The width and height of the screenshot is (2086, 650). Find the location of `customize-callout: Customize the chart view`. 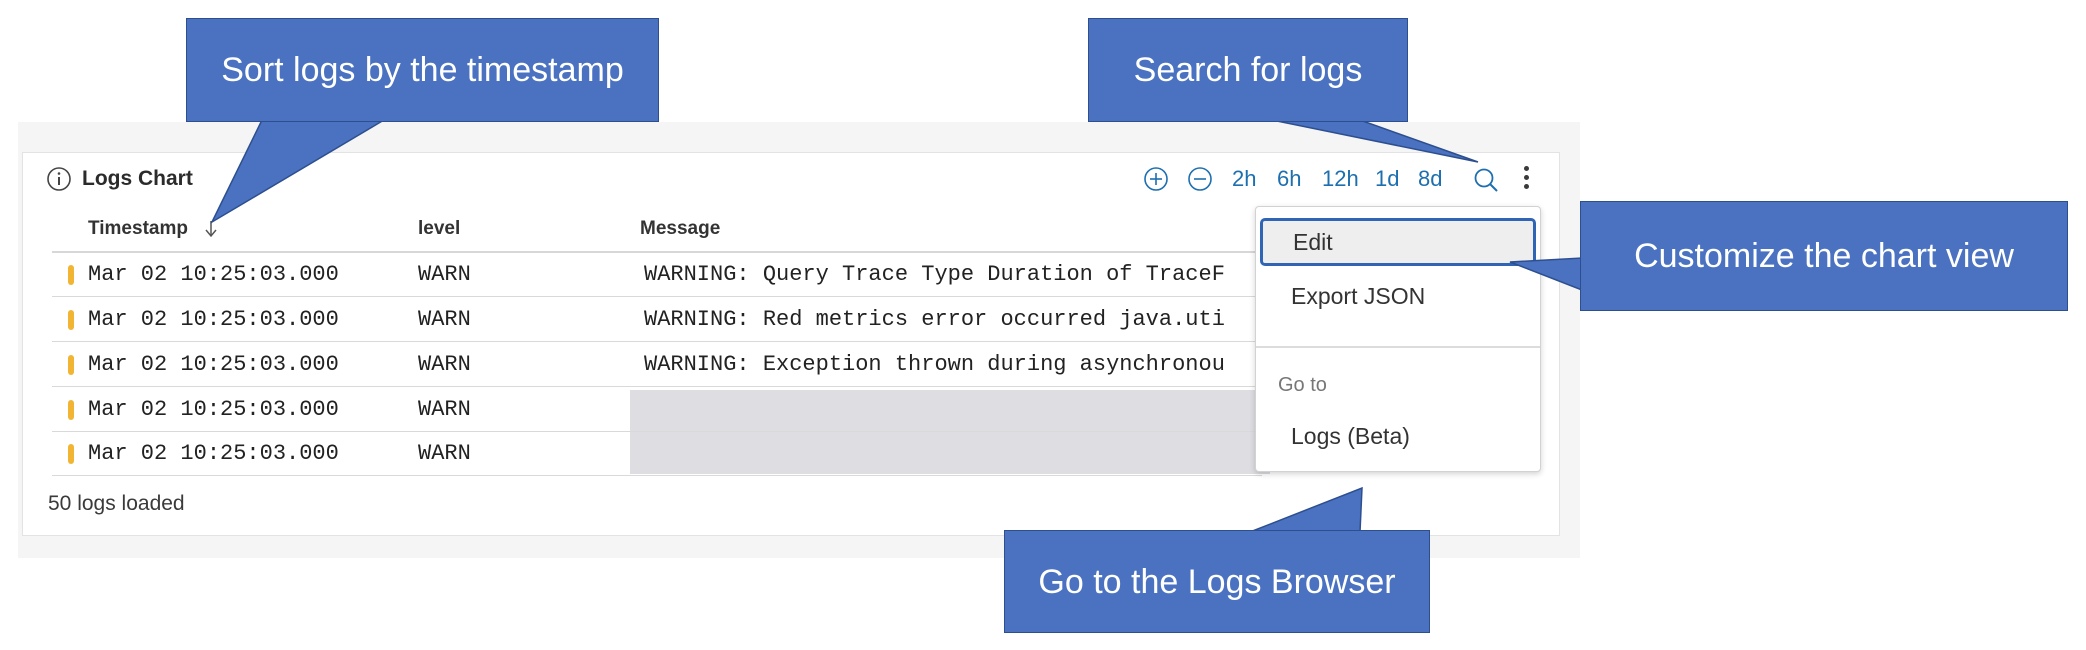

customize-callout: Customize the chart view is located at coordinates (1824, 256).